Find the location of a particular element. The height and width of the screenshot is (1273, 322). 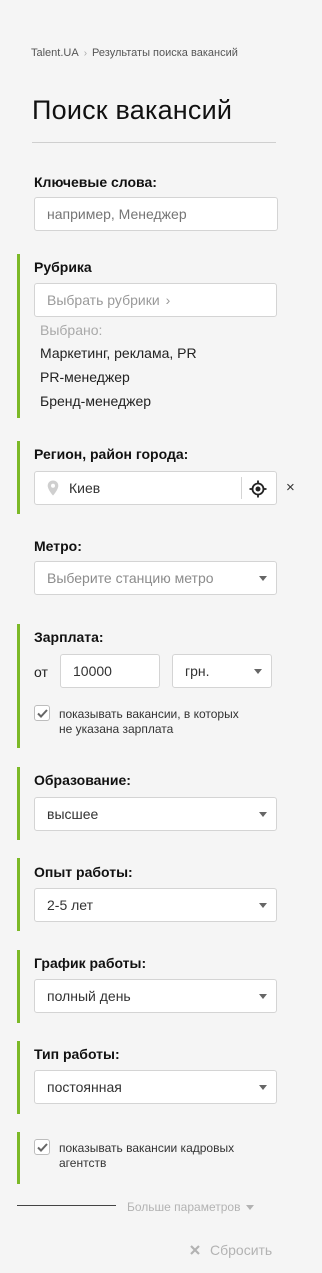

agencies-line1: показывать вакансии кадровых is located at coordinates (147, 1148).